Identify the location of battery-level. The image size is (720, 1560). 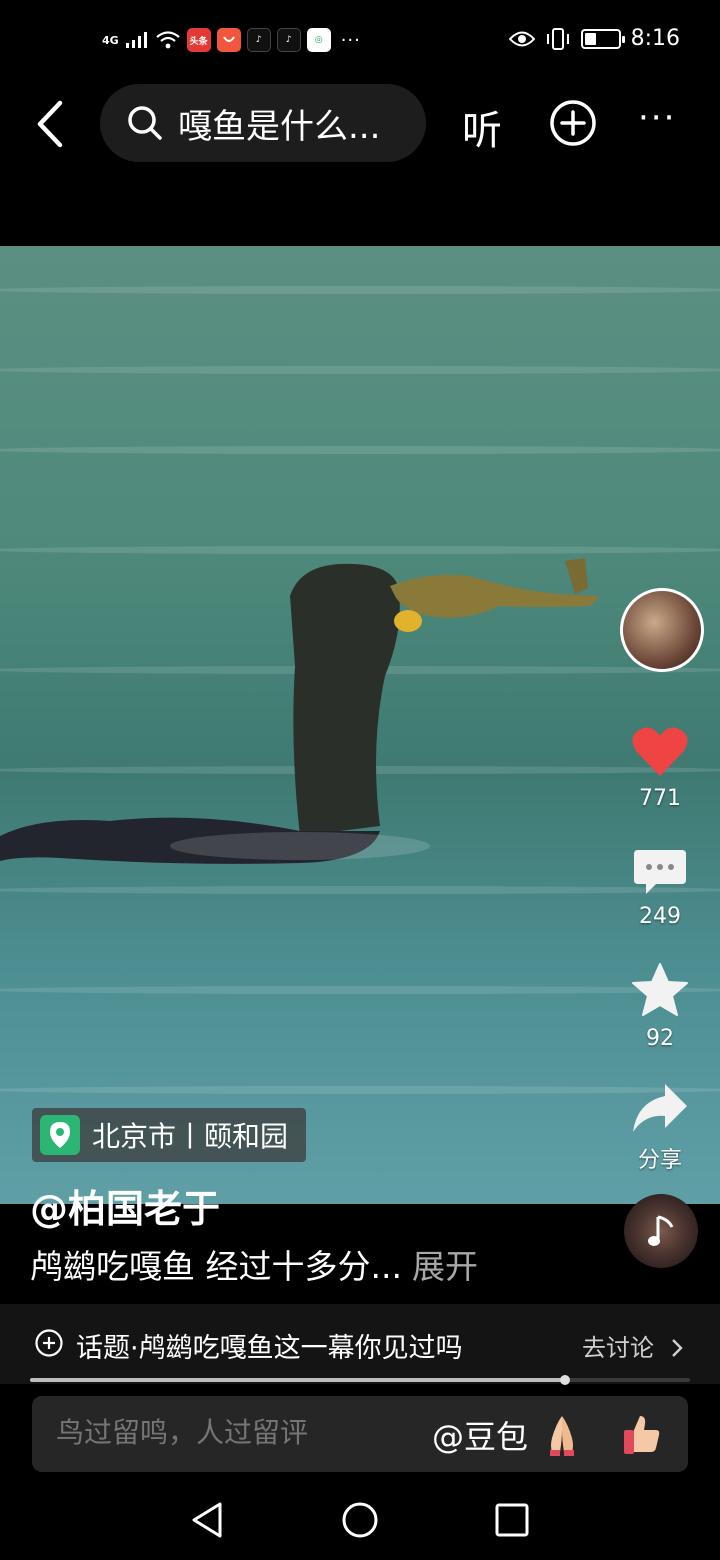
(590, 38).